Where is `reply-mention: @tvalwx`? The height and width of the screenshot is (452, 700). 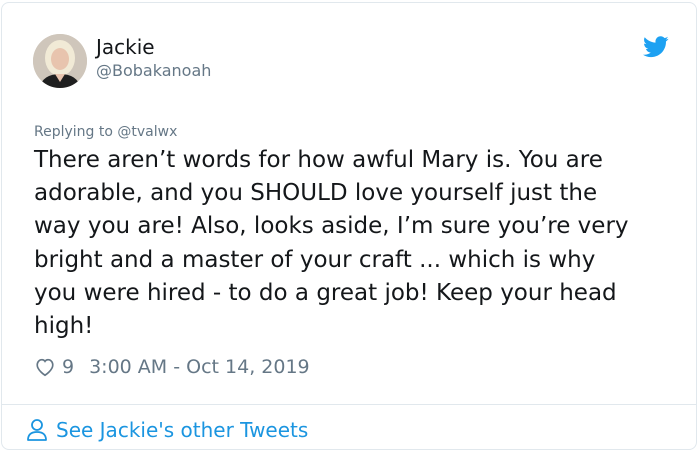
reply-mention: @tvalwx is located at coordinates (147, 132).